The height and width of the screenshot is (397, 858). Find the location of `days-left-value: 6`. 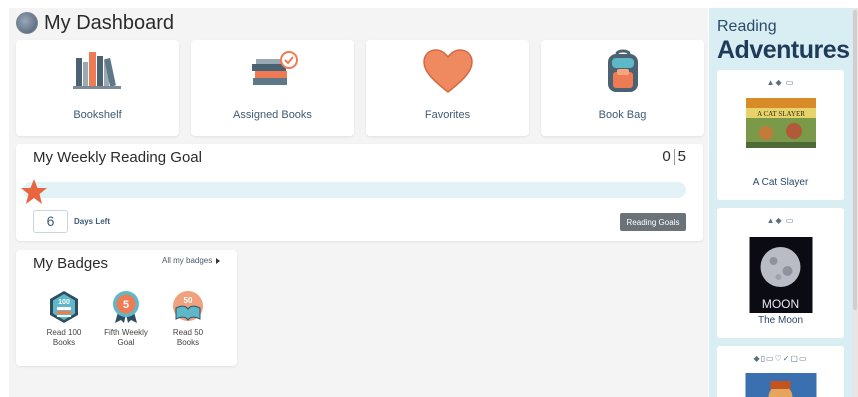

days-left-value: 6 is located at coordinates (50, 221).